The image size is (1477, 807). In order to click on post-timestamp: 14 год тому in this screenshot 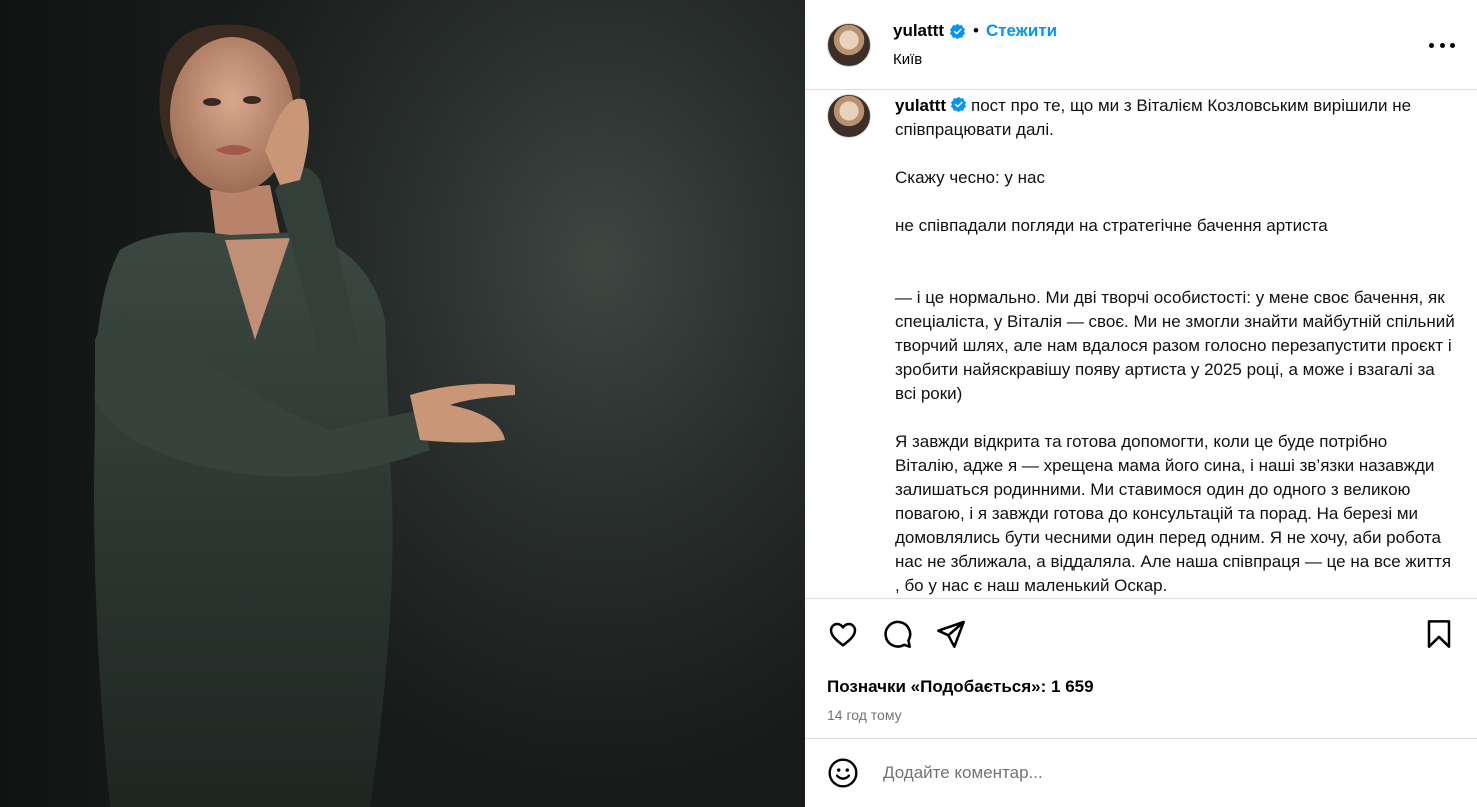, I will do `click(1141, 715)`.